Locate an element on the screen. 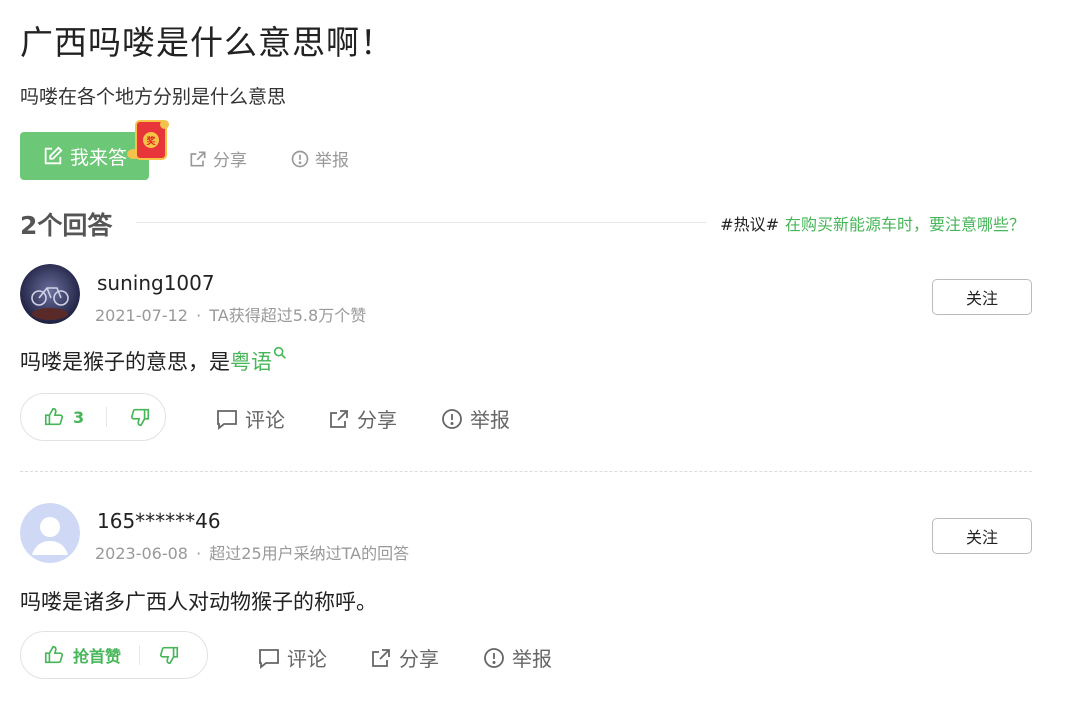 This screenshot has width=1080, height=711. username: 165******46 is located at coordinates (159, 521).